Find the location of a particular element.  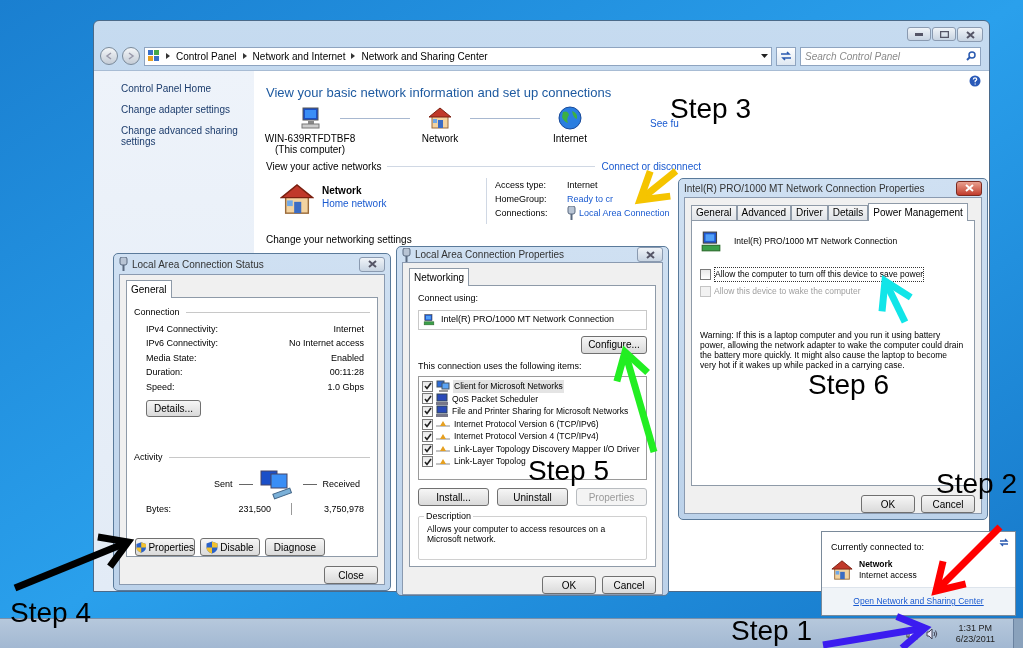

button: Close is located at coordinates (351, 575).